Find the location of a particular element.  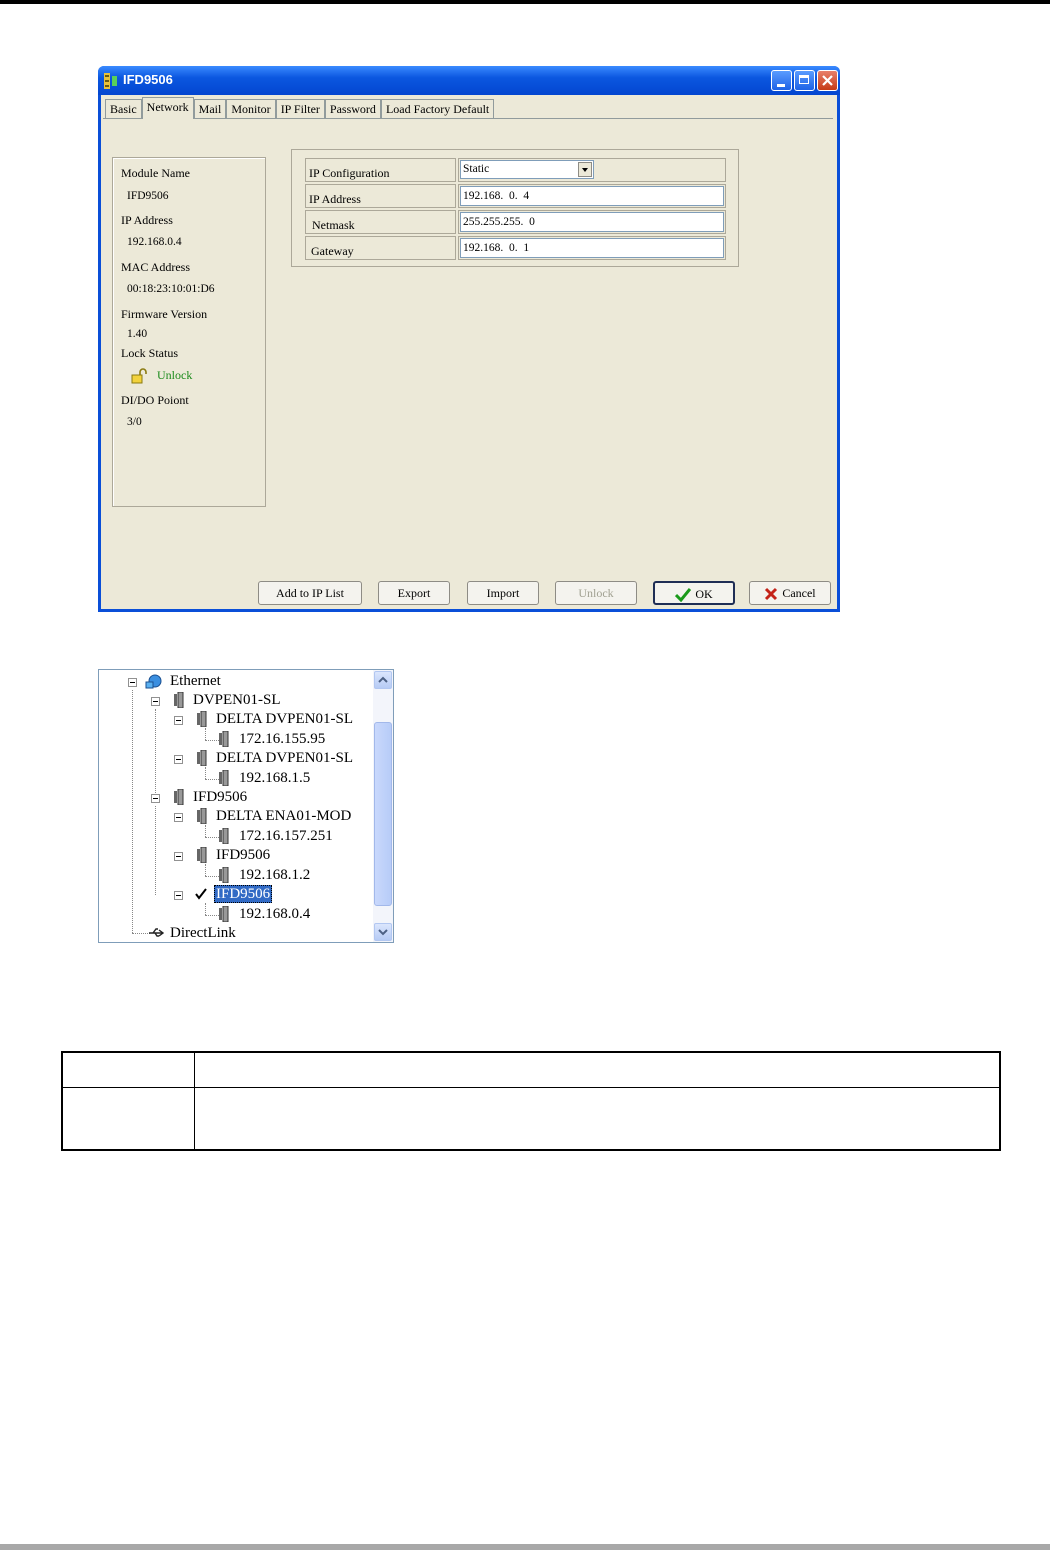

tree-item-ifd9506-group: IFD9506 is located at coordinates (220, 797).